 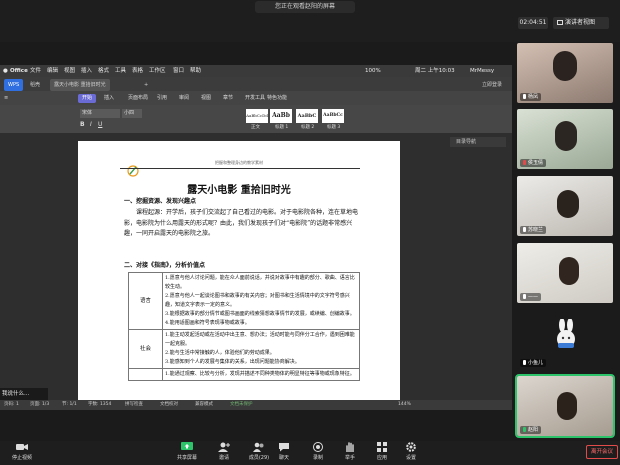 I want to click on participant-tile-active-speaker: 赵阳, so click(x=565, y=406).